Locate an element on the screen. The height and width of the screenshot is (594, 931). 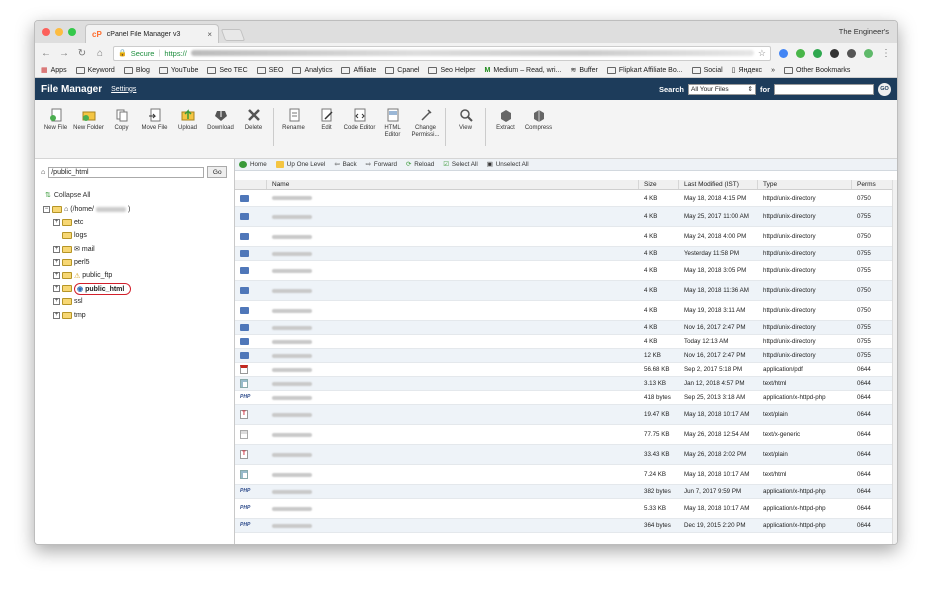
table-row: 3.13 KB Jan 12, 2018 4:57 PM text/html 0644 is located at coordinates (566, 384).